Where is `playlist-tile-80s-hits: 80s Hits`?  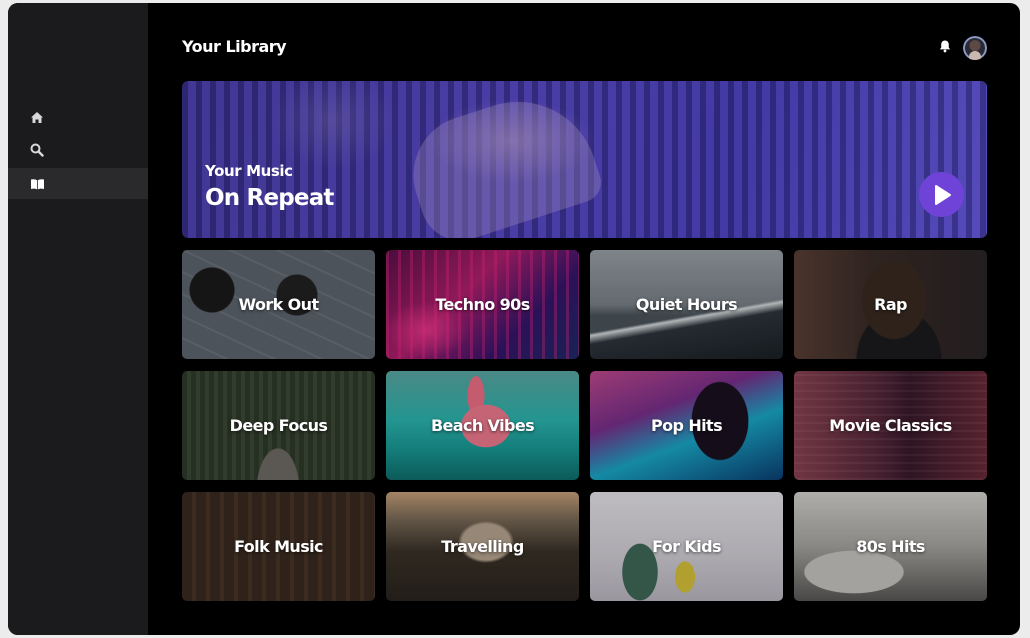
playlist-tile-80s-hits: 80s Hits is located at coordinates (890, 546).